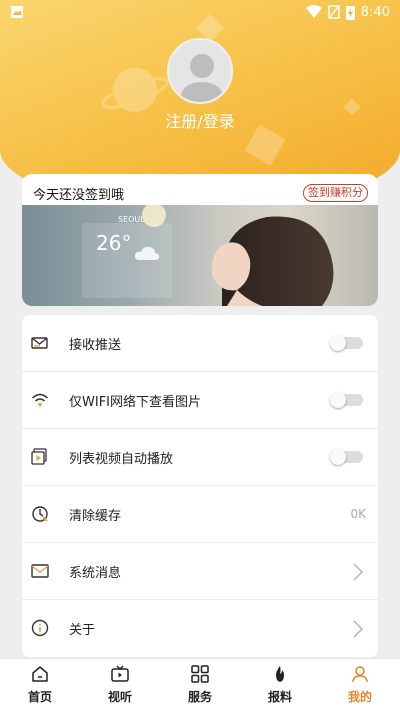 The image size is (400, 711). I want to click on cloud-icon, so click(147, 253).